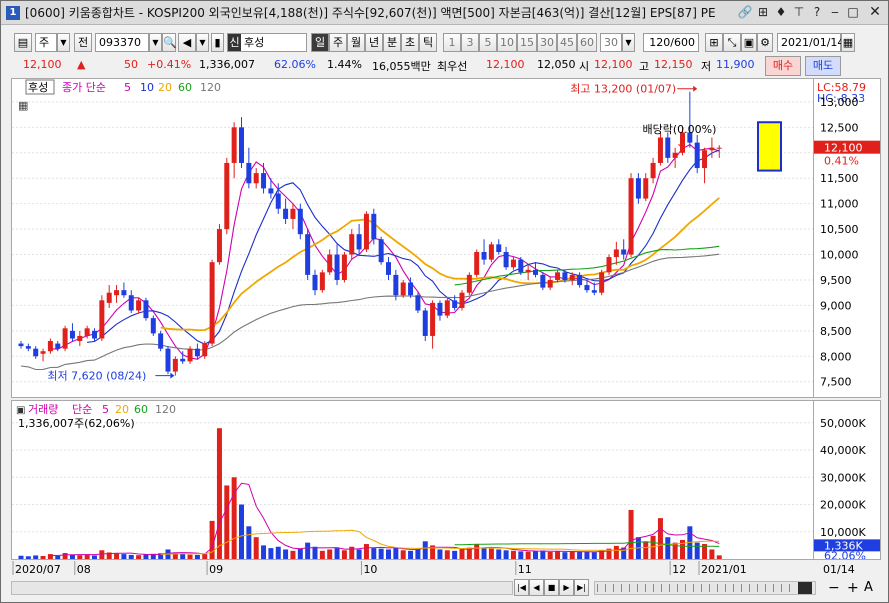  I want to click on interval-10: 10, so click(507, 42).